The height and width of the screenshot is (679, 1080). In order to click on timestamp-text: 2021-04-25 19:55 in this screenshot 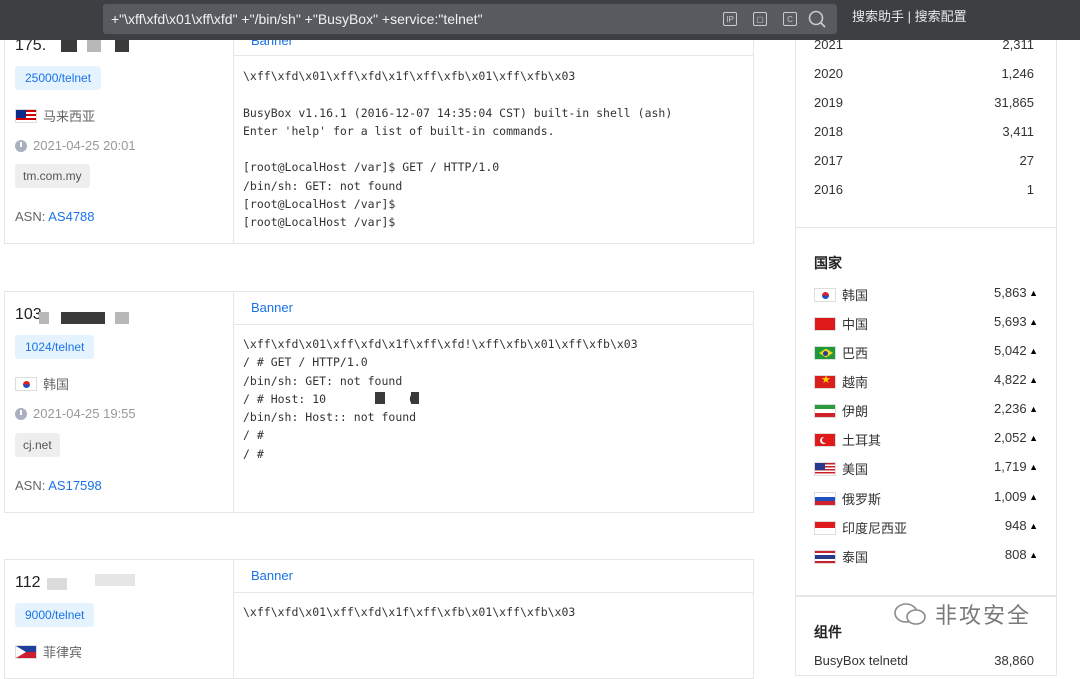, I will do `click(84, 413)`.